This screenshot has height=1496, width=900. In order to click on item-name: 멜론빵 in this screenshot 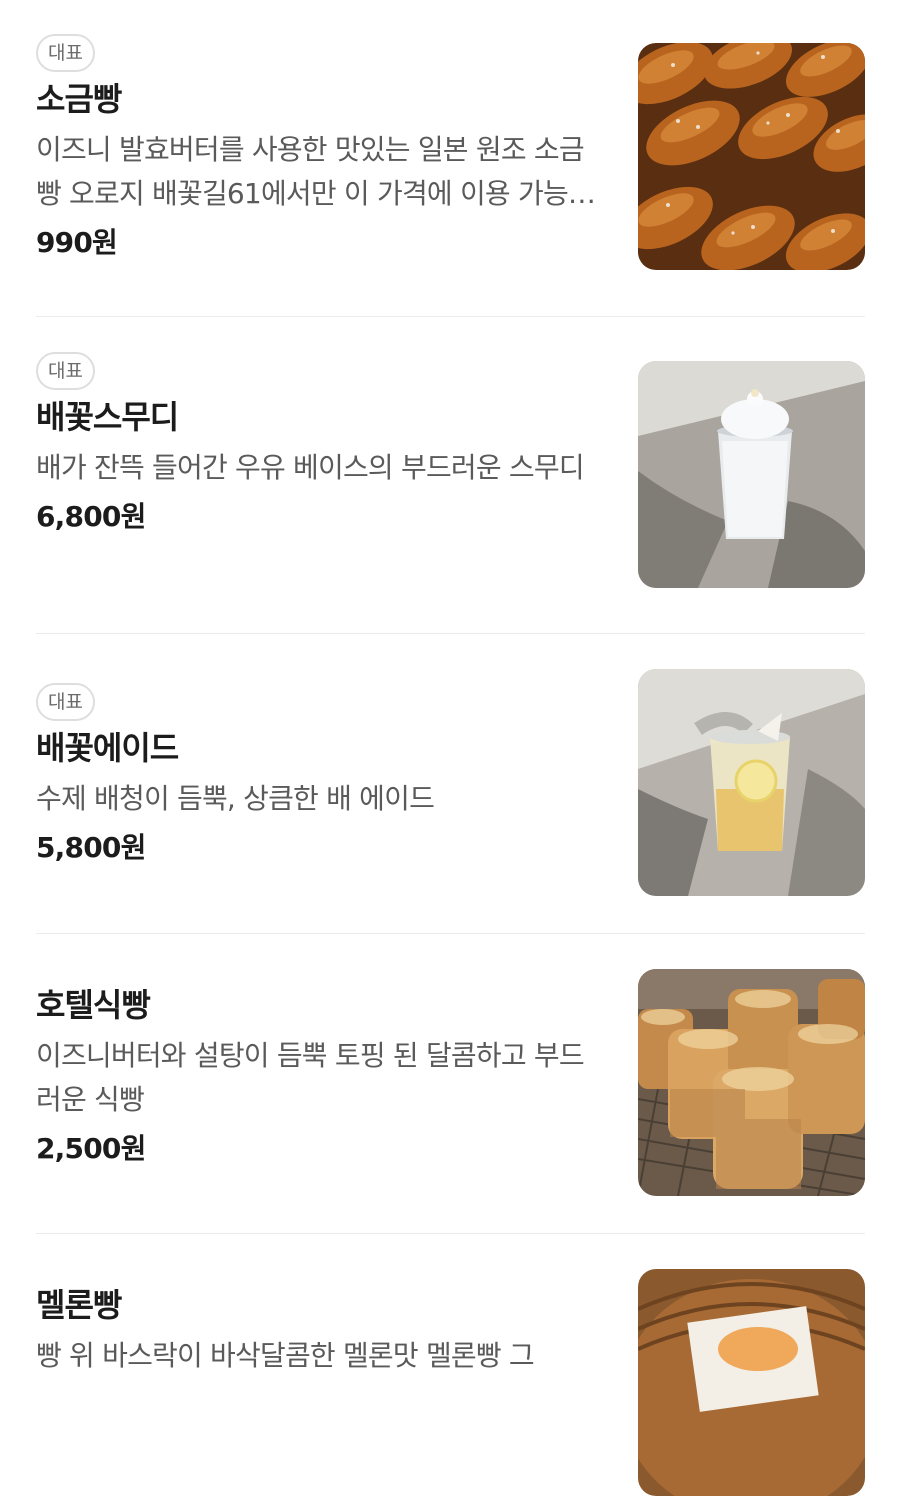, I will do `click(79, 1305)`.